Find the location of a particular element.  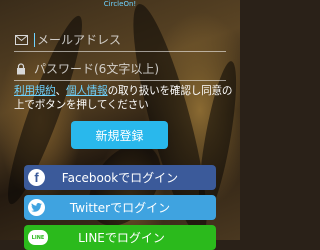

facebook-login-button: f Facebookでログイン is located at coordinates (120, 177).